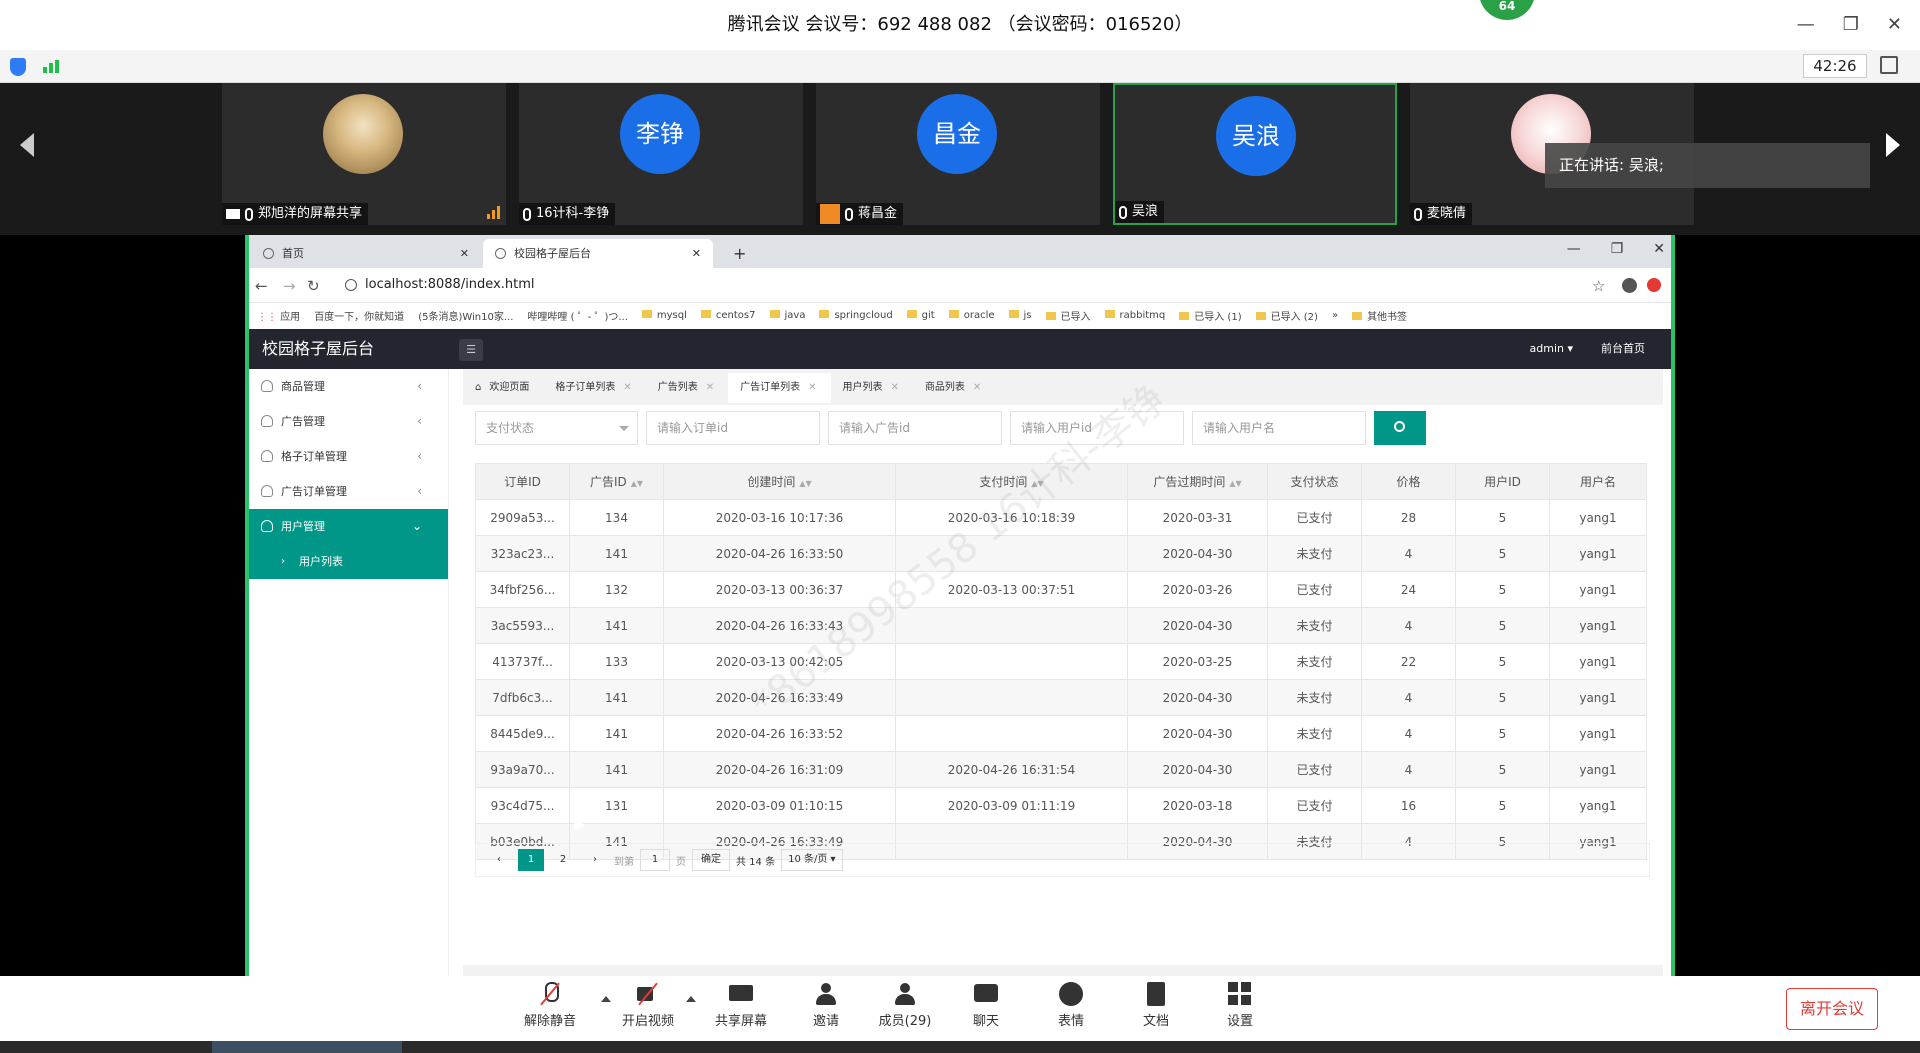 This screenshot has height=1053, width=1920. What do you see at coordinates (1210, 315) in the screenshot?
I see `bookmark-folder: 已导入 (1)` at bounding box center [1210, 315].